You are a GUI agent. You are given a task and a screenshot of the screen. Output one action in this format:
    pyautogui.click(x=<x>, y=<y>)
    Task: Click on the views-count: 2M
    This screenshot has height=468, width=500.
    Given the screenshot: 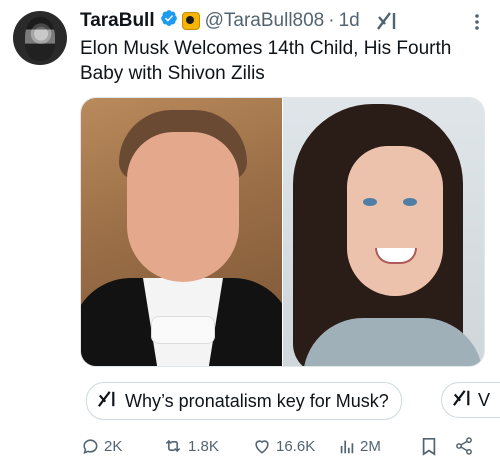 What is the action you would take?
    pyautogui.click(x=370, y=446)
    